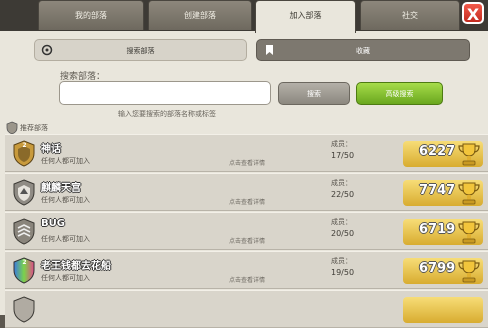  I want to click on clan-name: 麒麟天宫, so click(61, 188).